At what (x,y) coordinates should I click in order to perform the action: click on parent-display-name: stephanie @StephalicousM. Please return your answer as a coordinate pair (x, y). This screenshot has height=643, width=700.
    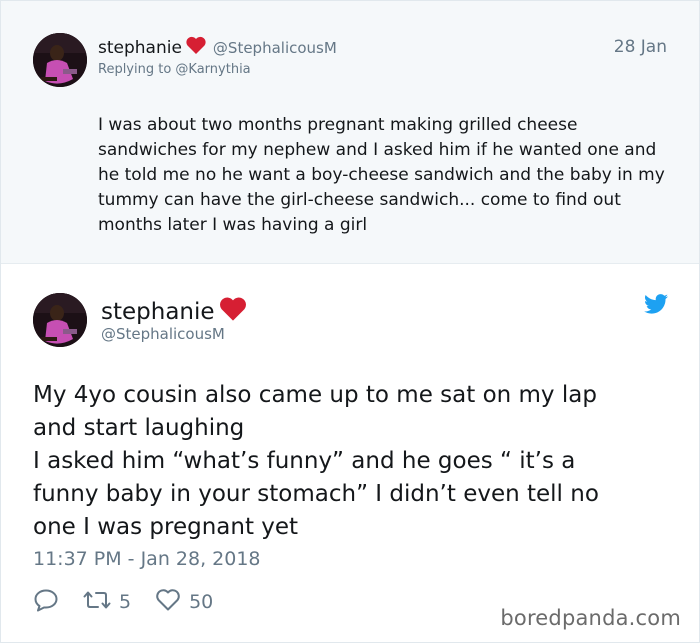
    Looking at the image, I should click on (217, 47).